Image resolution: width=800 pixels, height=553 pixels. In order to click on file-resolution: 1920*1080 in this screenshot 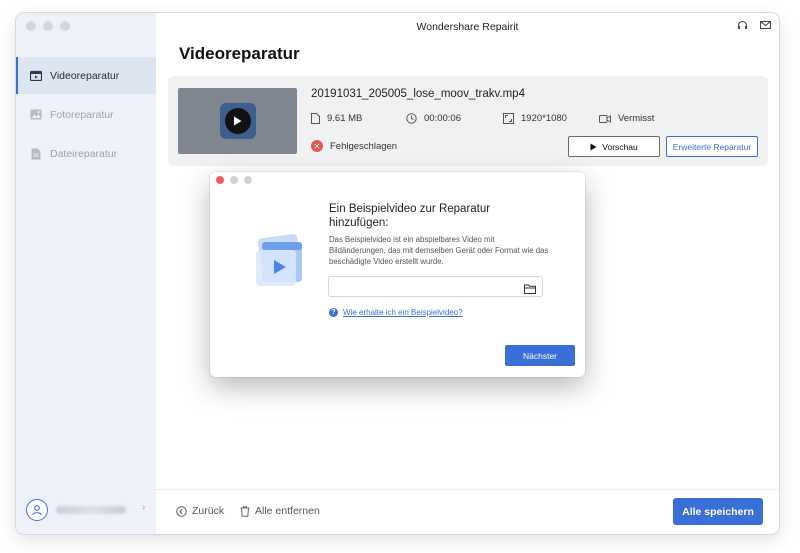, I will do `click(535, 118)`.